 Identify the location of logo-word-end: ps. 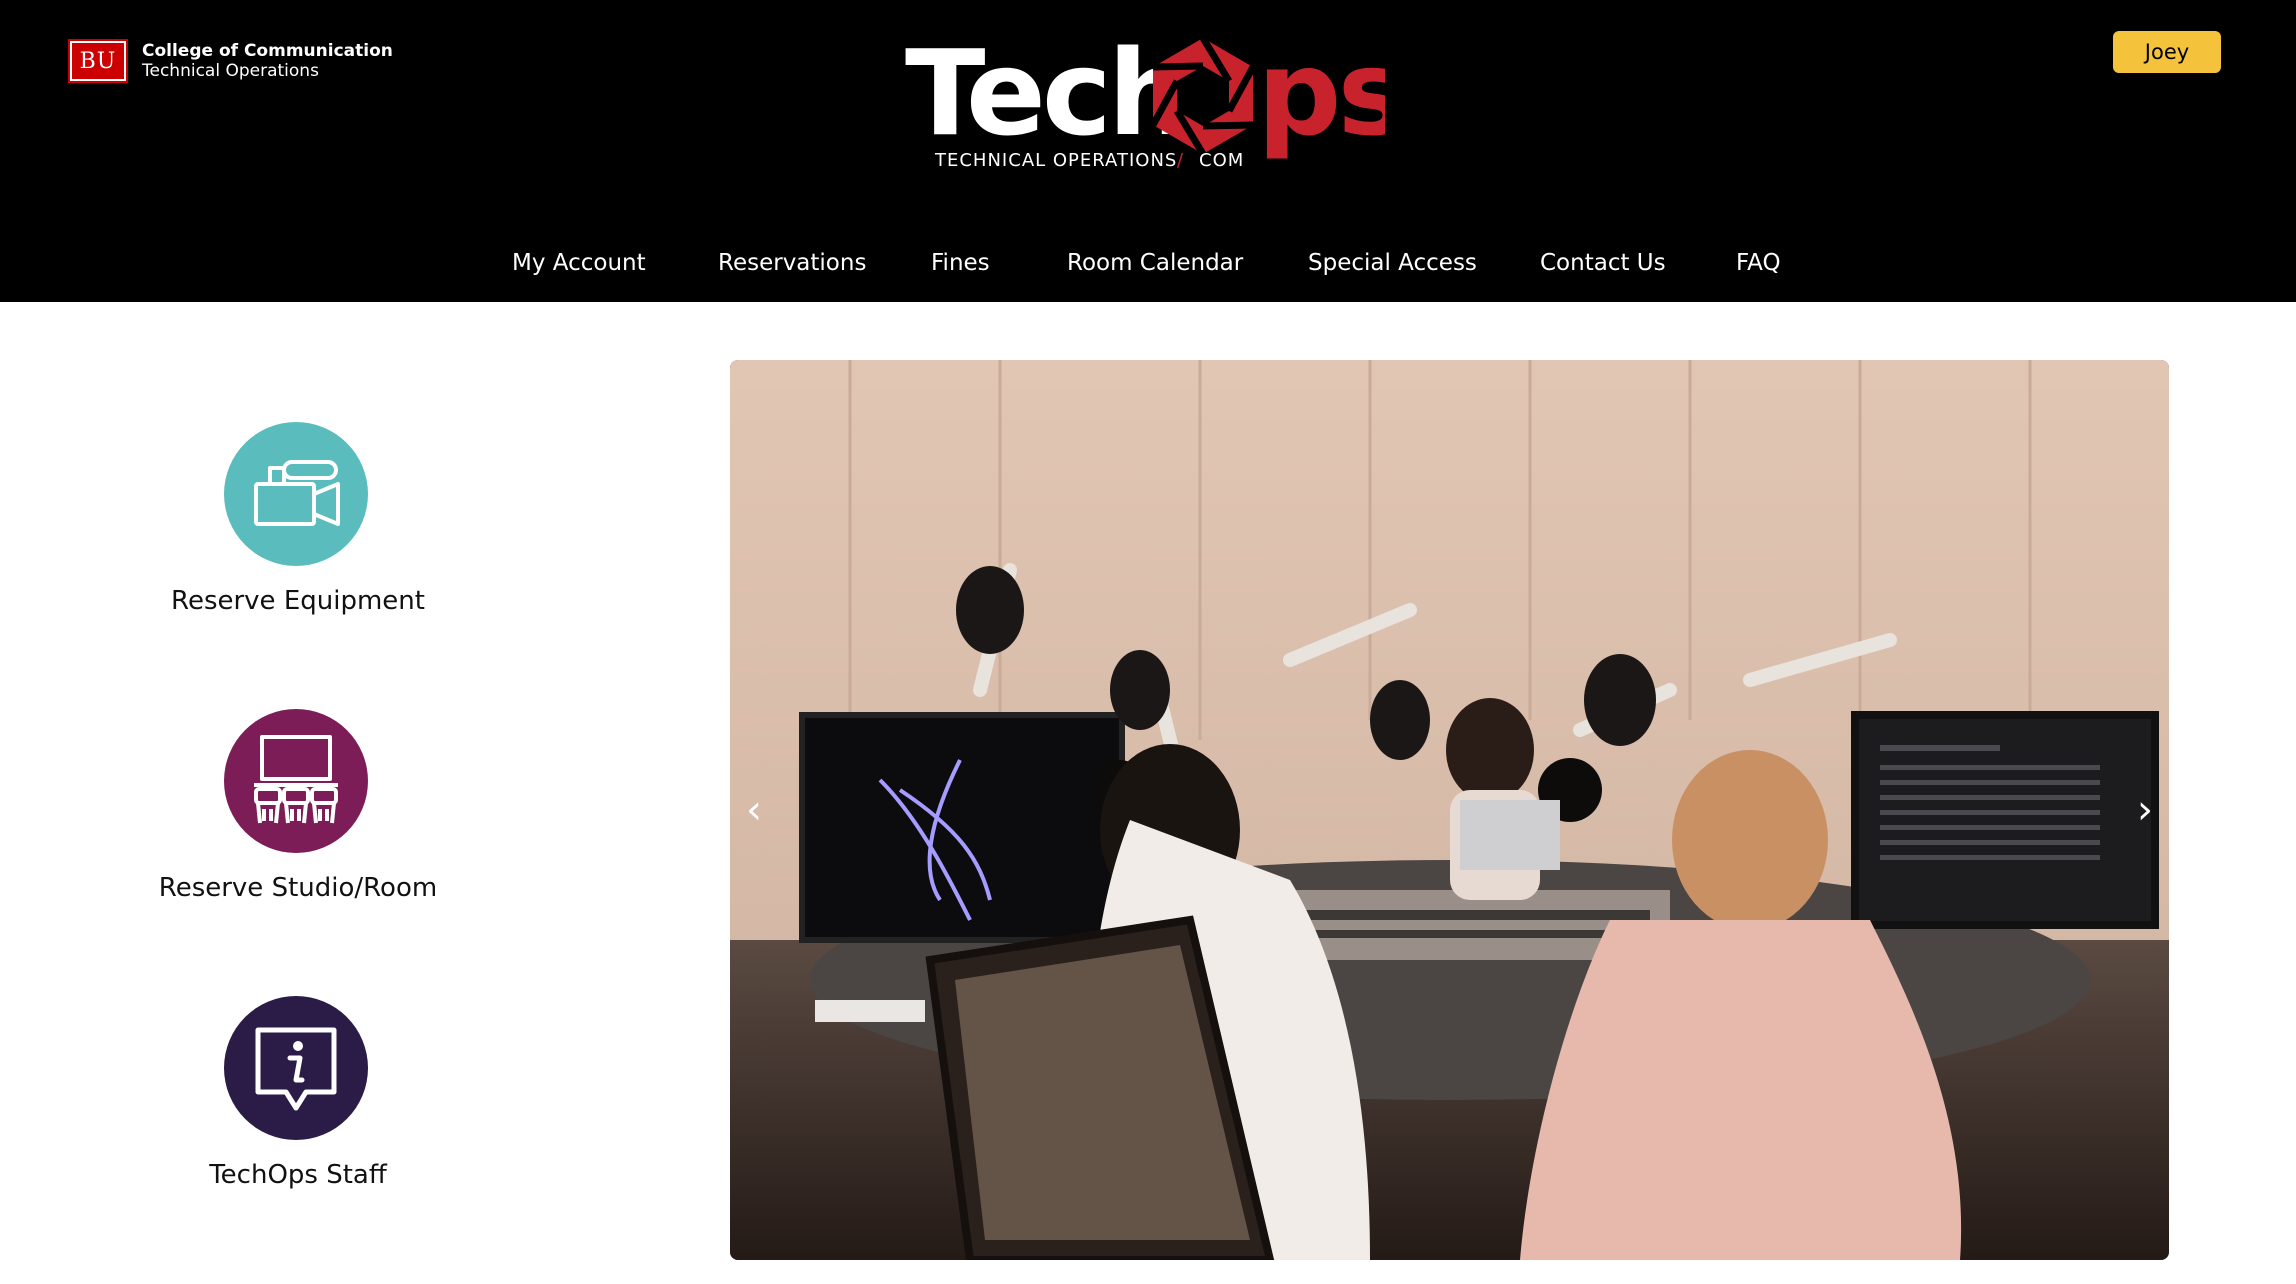
(1321, 94).